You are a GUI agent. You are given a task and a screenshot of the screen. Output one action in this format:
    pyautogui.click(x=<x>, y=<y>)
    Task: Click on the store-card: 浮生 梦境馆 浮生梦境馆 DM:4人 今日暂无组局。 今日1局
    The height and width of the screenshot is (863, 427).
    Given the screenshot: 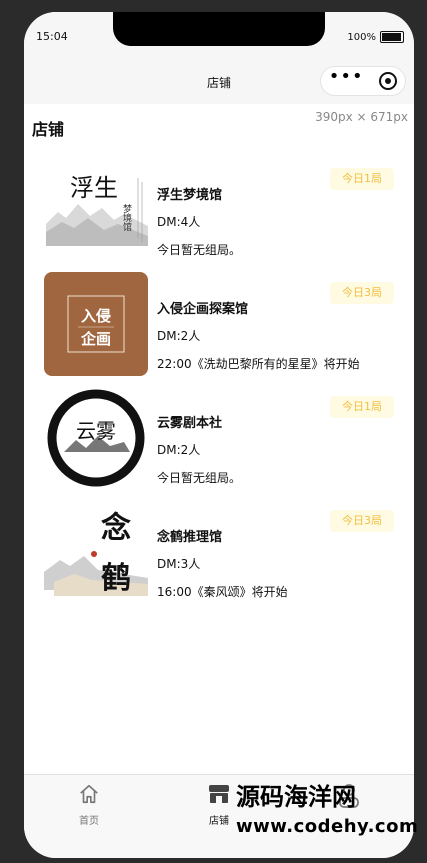 What is the action you would take?
    pyautogui.click(x=219, y=209)
    